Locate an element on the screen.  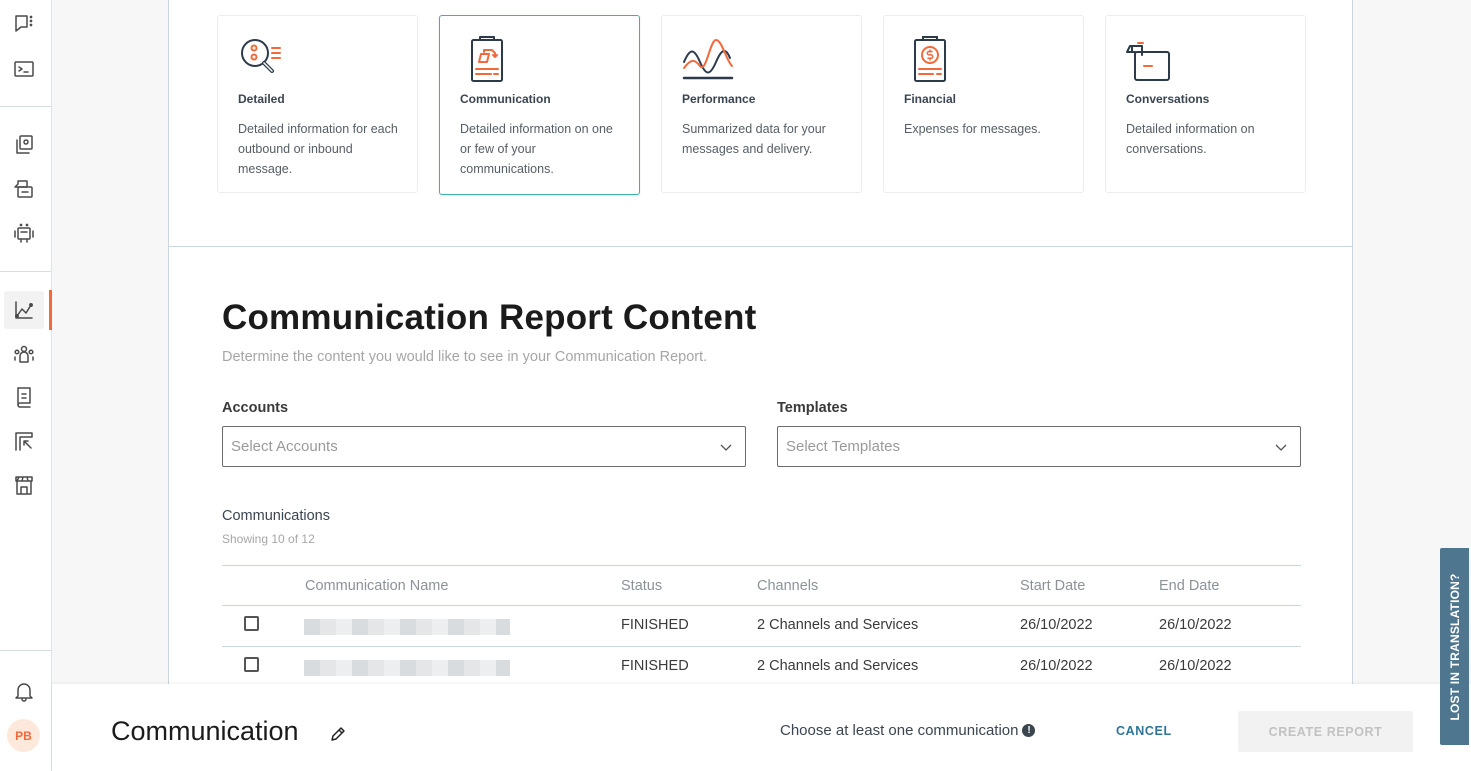
page-title: Communication Report Content is located at coordinates (489, 317).